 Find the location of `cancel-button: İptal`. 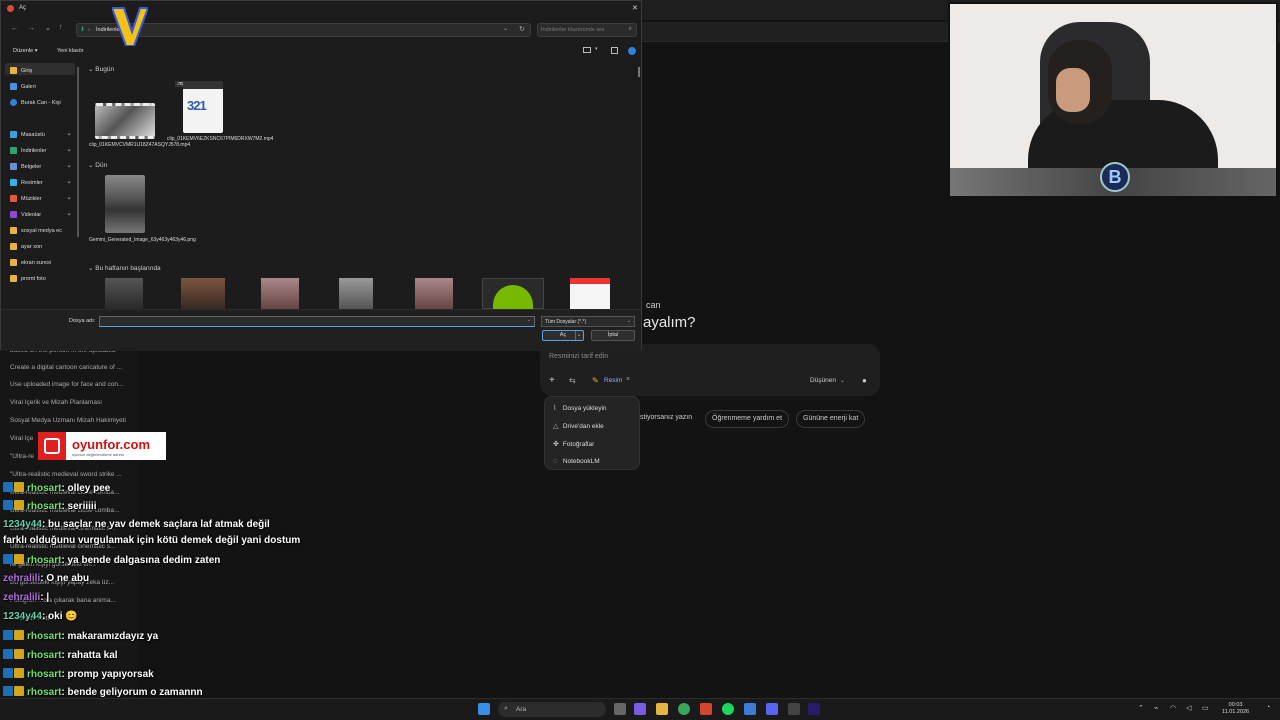

cancel-button: İptal is located at coordinates (613, 335).